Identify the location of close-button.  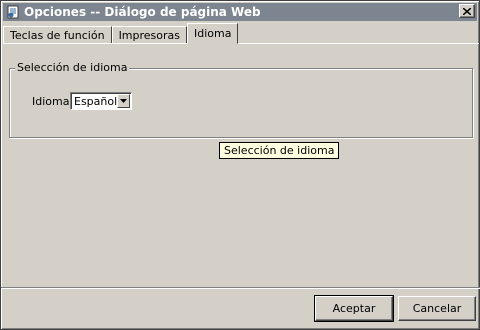
(467, 11).